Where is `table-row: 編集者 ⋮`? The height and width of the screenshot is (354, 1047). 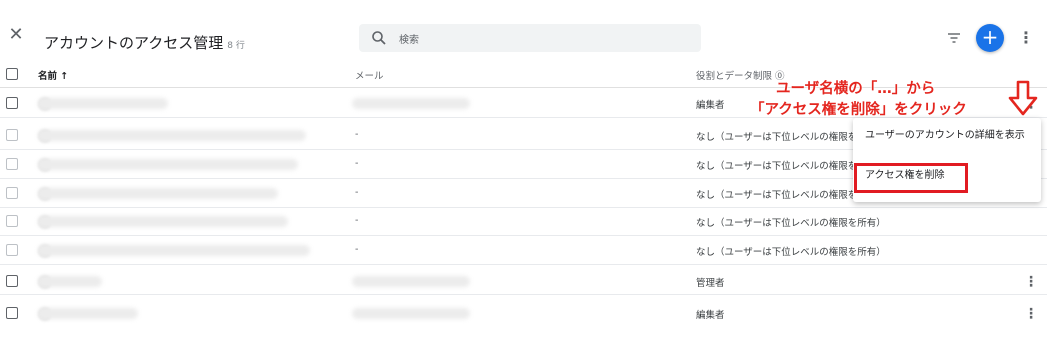
table-row: 編集者 ⋮ is located at coordinates (523, 312).